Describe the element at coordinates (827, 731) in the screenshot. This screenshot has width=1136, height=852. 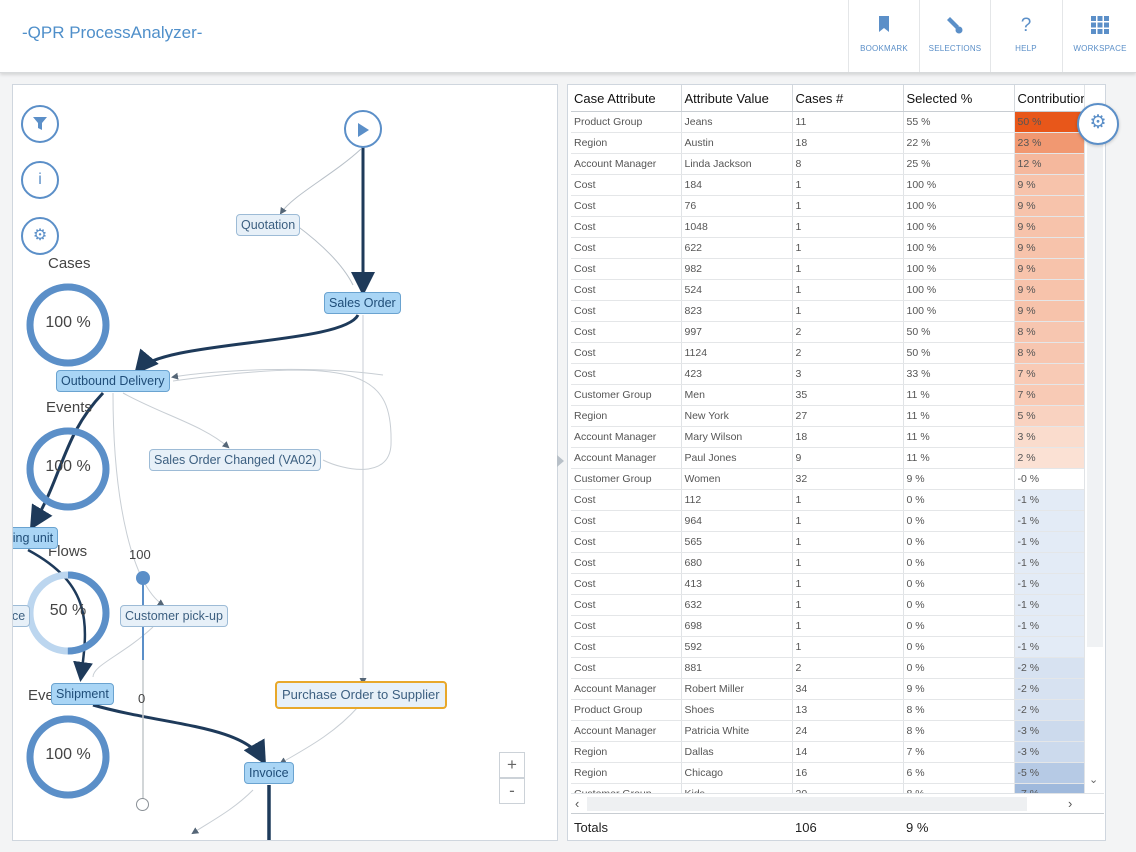
I see `table-row: Account Manager Patricia White 24 8 % -3 %` at that location.